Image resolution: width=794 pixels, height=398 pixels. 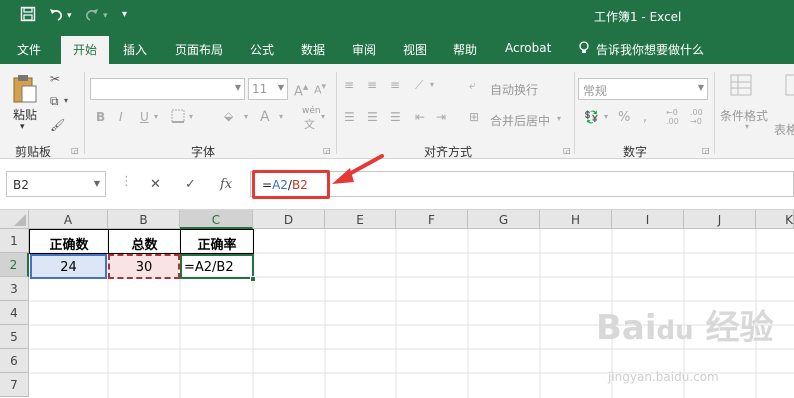 I want to click on font-color-icon: A, so click(x=265, y=117).